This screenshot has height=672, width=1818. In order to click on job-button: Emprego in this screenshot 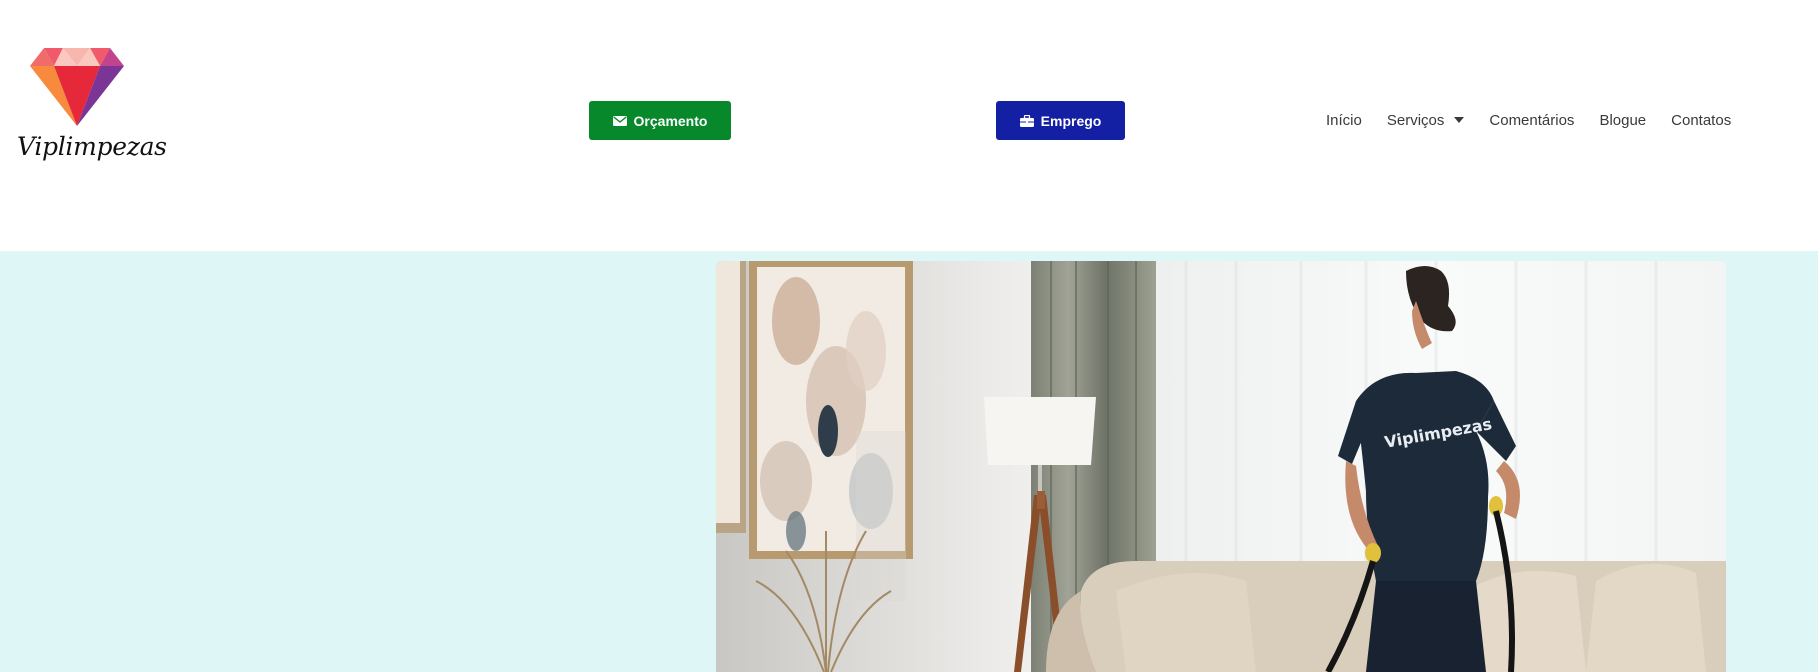, I will do `click(1060, 120)`.